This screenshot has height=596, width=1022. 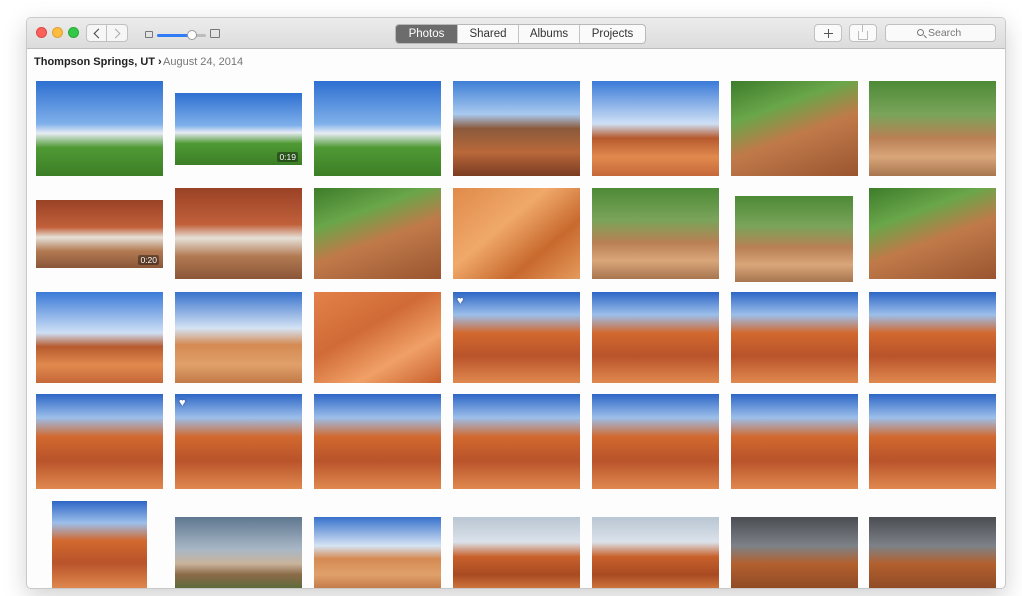 I want to click on share-icon, so click(x=863, y=31).